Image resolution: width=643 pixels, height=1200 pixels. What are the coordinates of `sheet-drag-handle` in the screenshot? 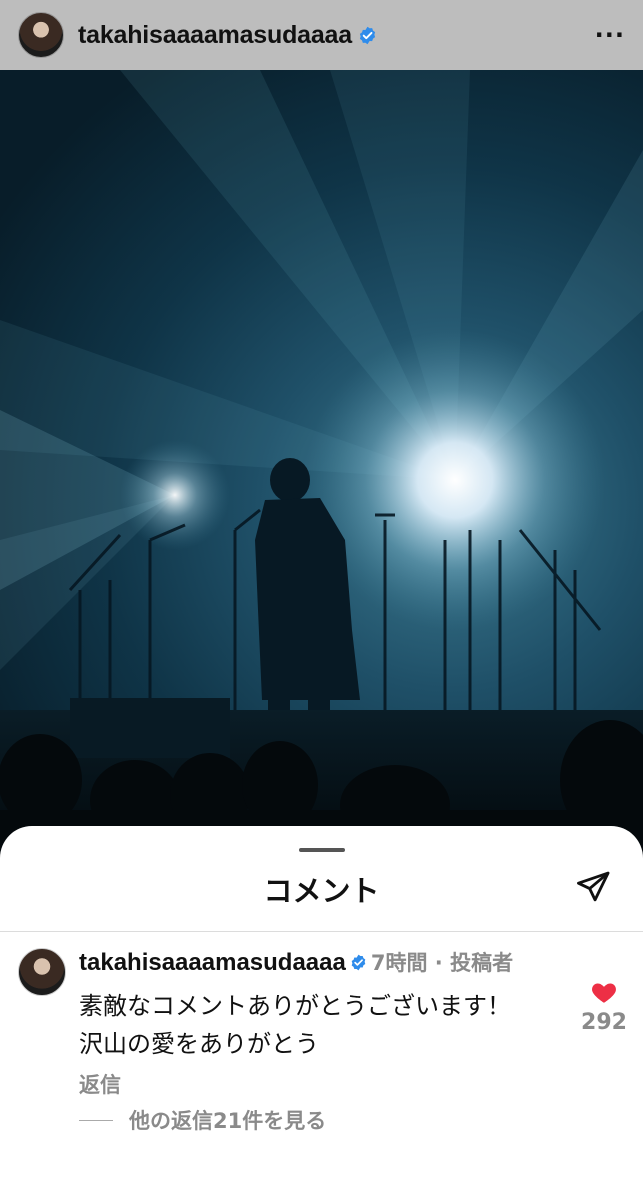 It's located at (322, 850).